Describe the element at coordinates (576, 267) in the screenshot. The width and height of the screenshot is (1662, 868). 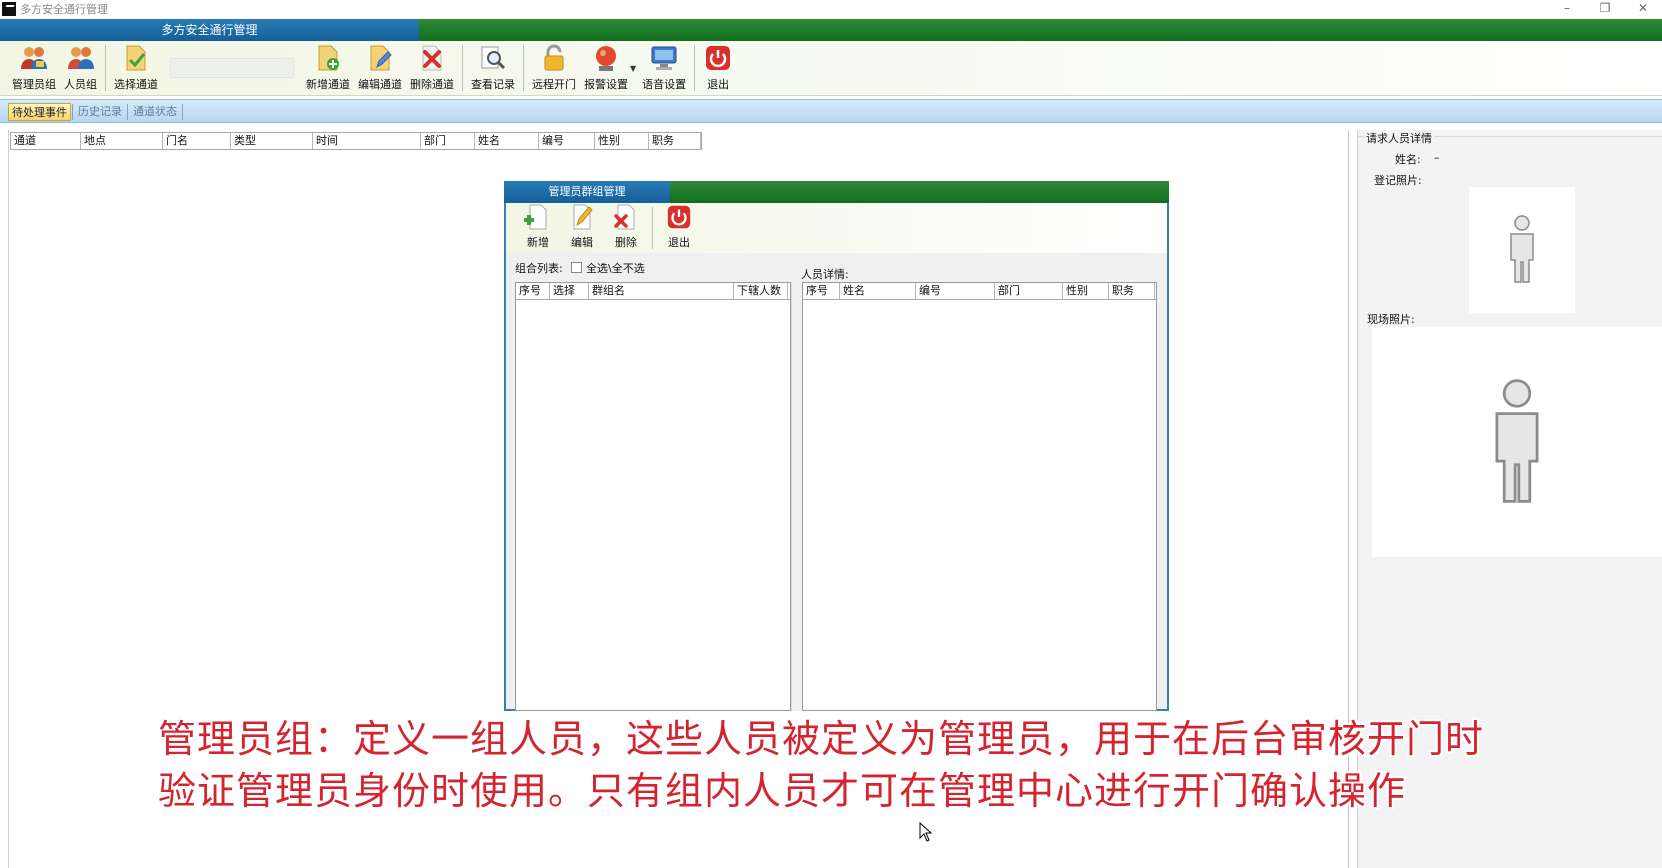
I see `select-all-checkbox` at that location.